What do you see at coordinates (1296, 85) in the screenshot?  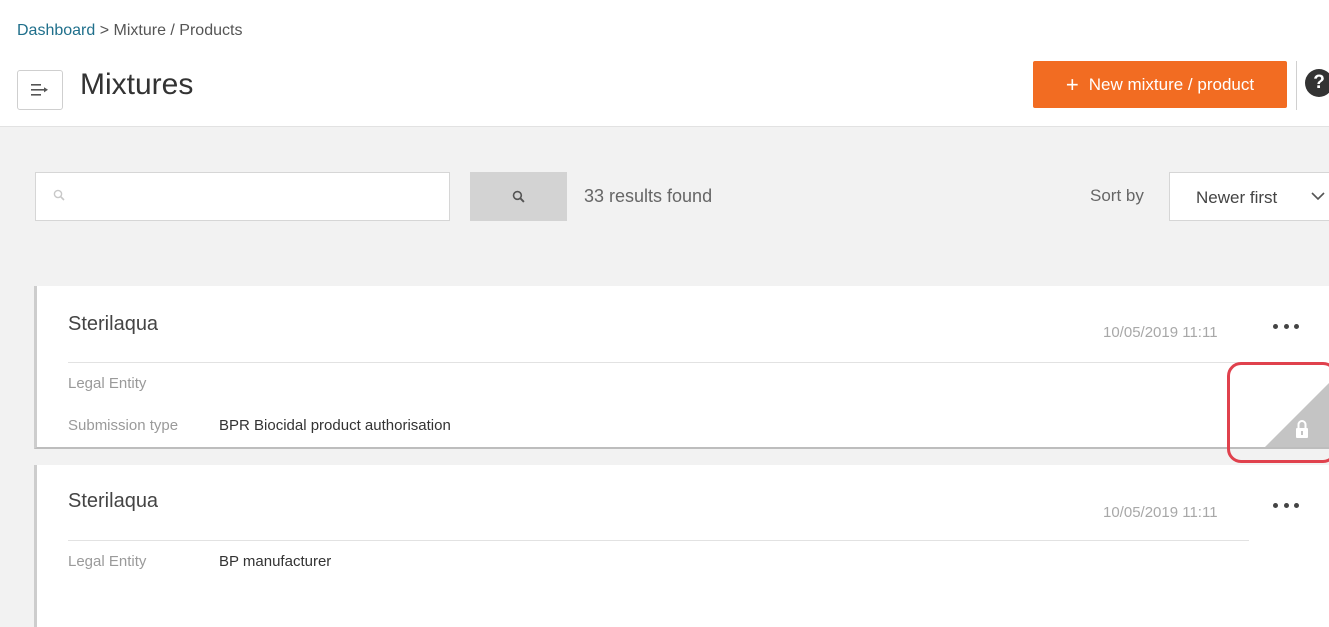 I see `header-divider` at bounding box center [1296, 85].